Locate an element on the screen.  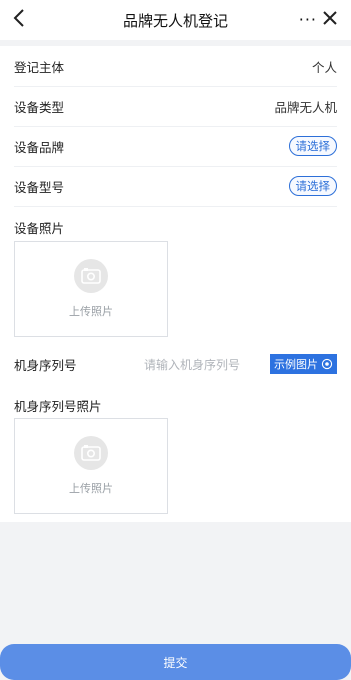
back-arrow-icon is located at coordinates (20, 18).